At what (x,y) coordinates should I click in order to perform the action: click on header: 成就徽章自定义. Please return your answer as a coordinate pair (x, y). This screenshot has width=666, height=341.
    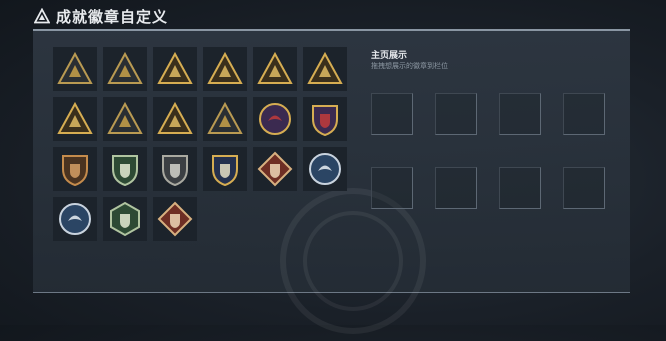
    Looking at the image, I should click on (101, 16).